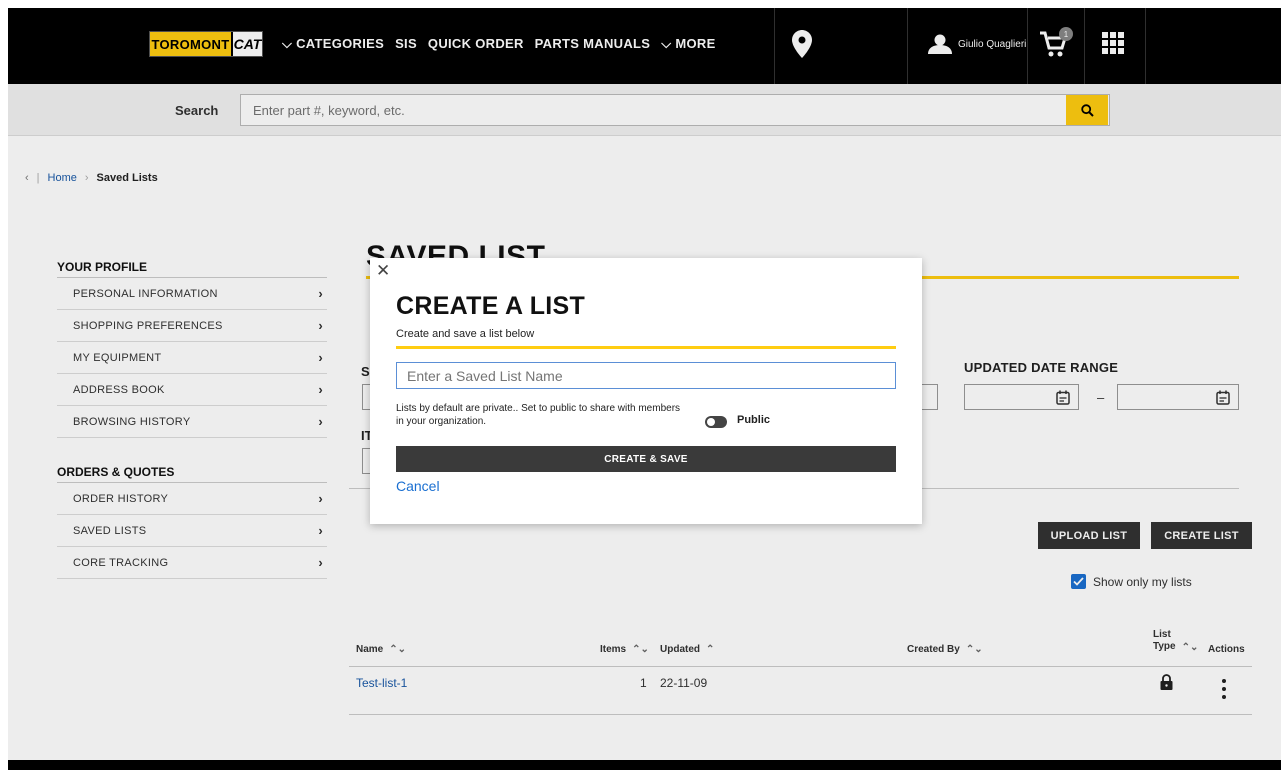 The image size is (1281, 770). Describe the element at coordinates (646, 459) in the screenshot. I see `create-and-save-button: CREATE & SAVE` at that location.